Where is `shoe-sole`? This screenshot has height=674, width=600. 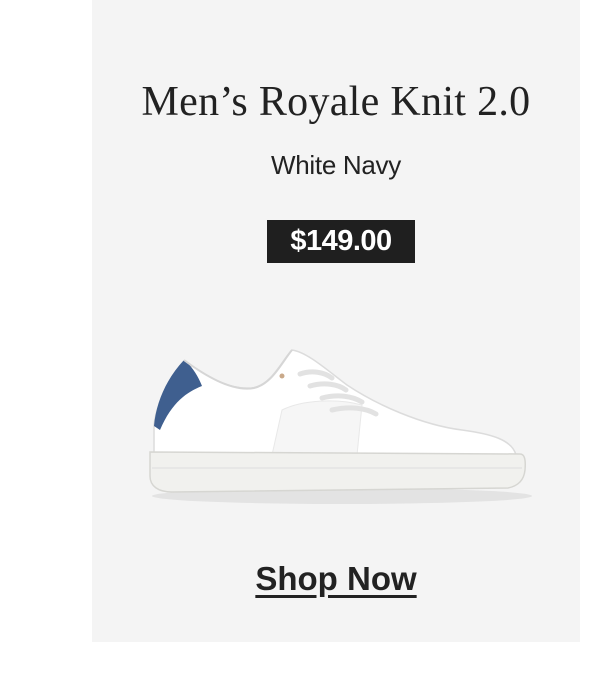
shoe-sole is located at coordinates (337, 472).